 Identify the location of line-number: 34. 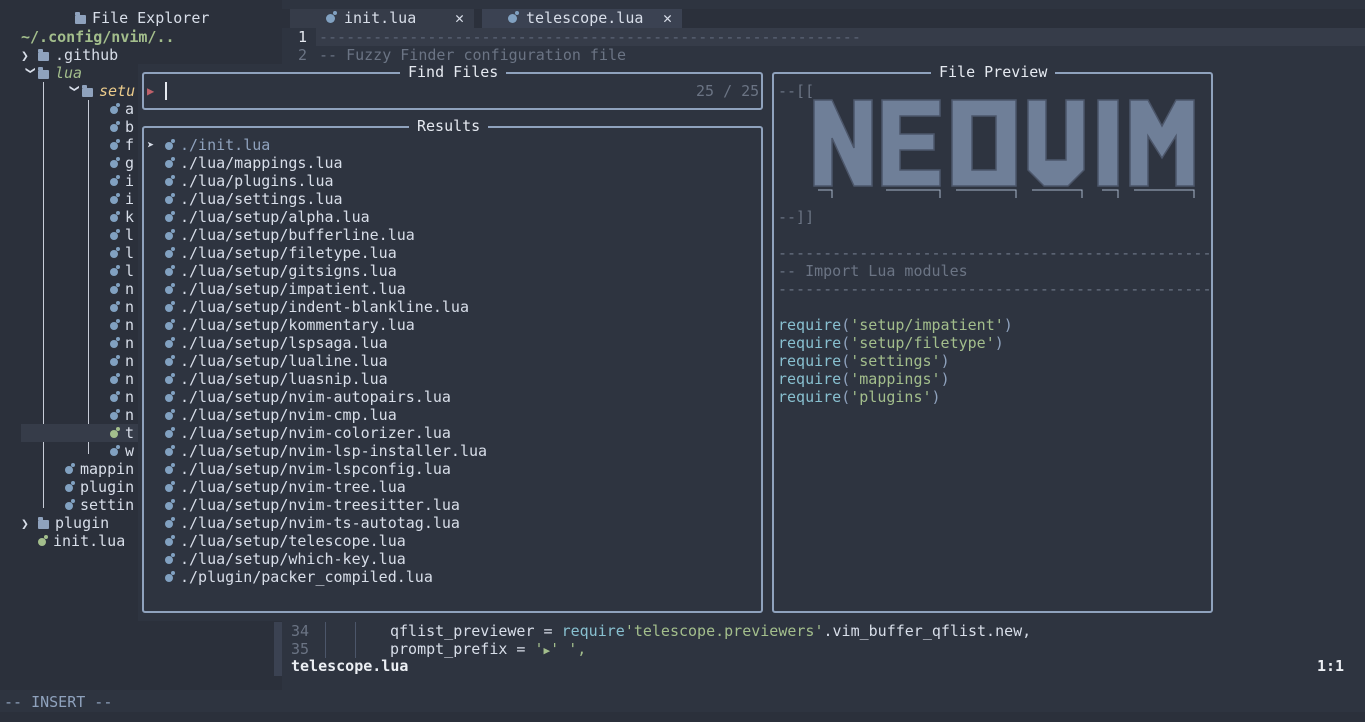
(300, 631).